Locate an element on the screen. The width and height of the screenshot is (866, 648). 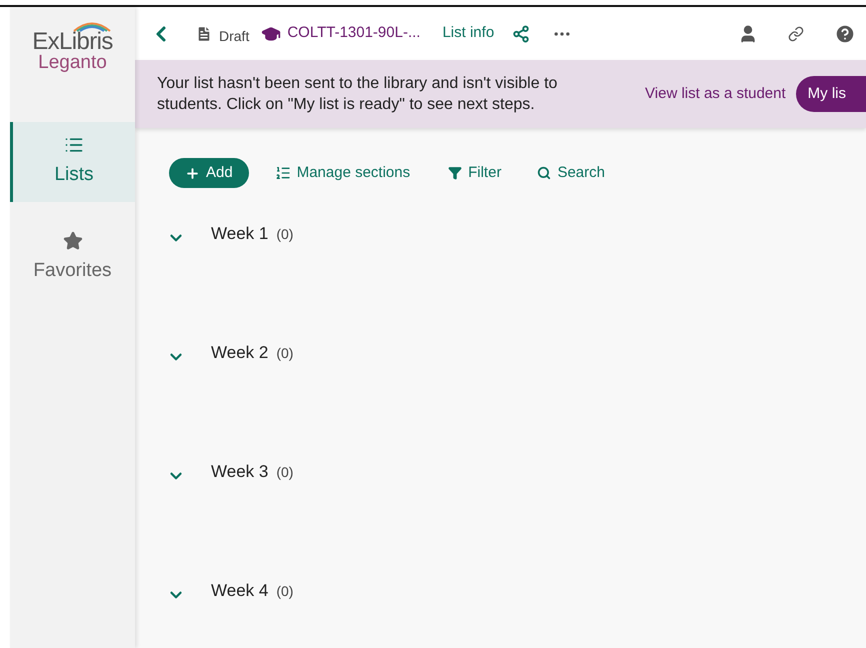
help-icon is located at coordinates (845, 33).